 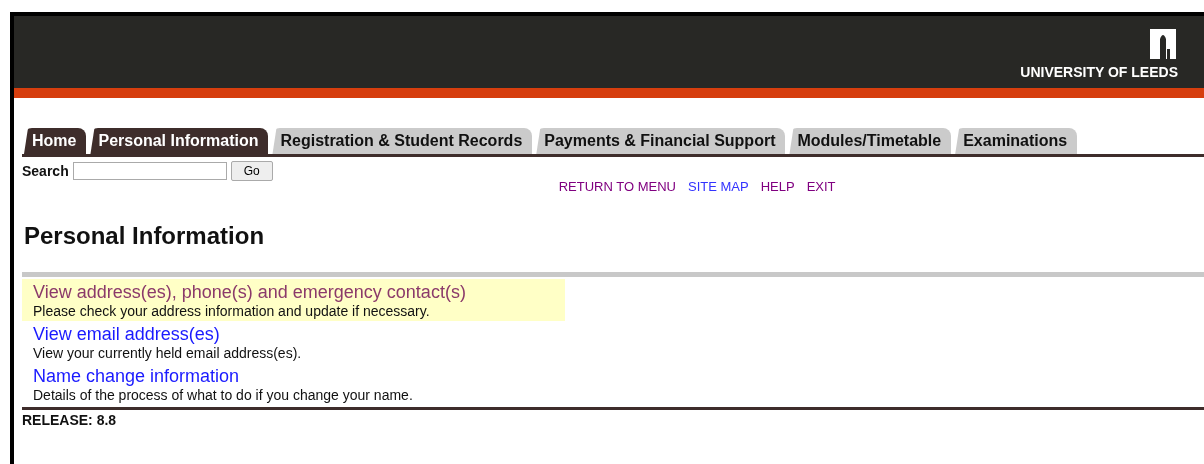 I want to click on nav-tab: Registration & Student Records, so click(x=402, y=141).